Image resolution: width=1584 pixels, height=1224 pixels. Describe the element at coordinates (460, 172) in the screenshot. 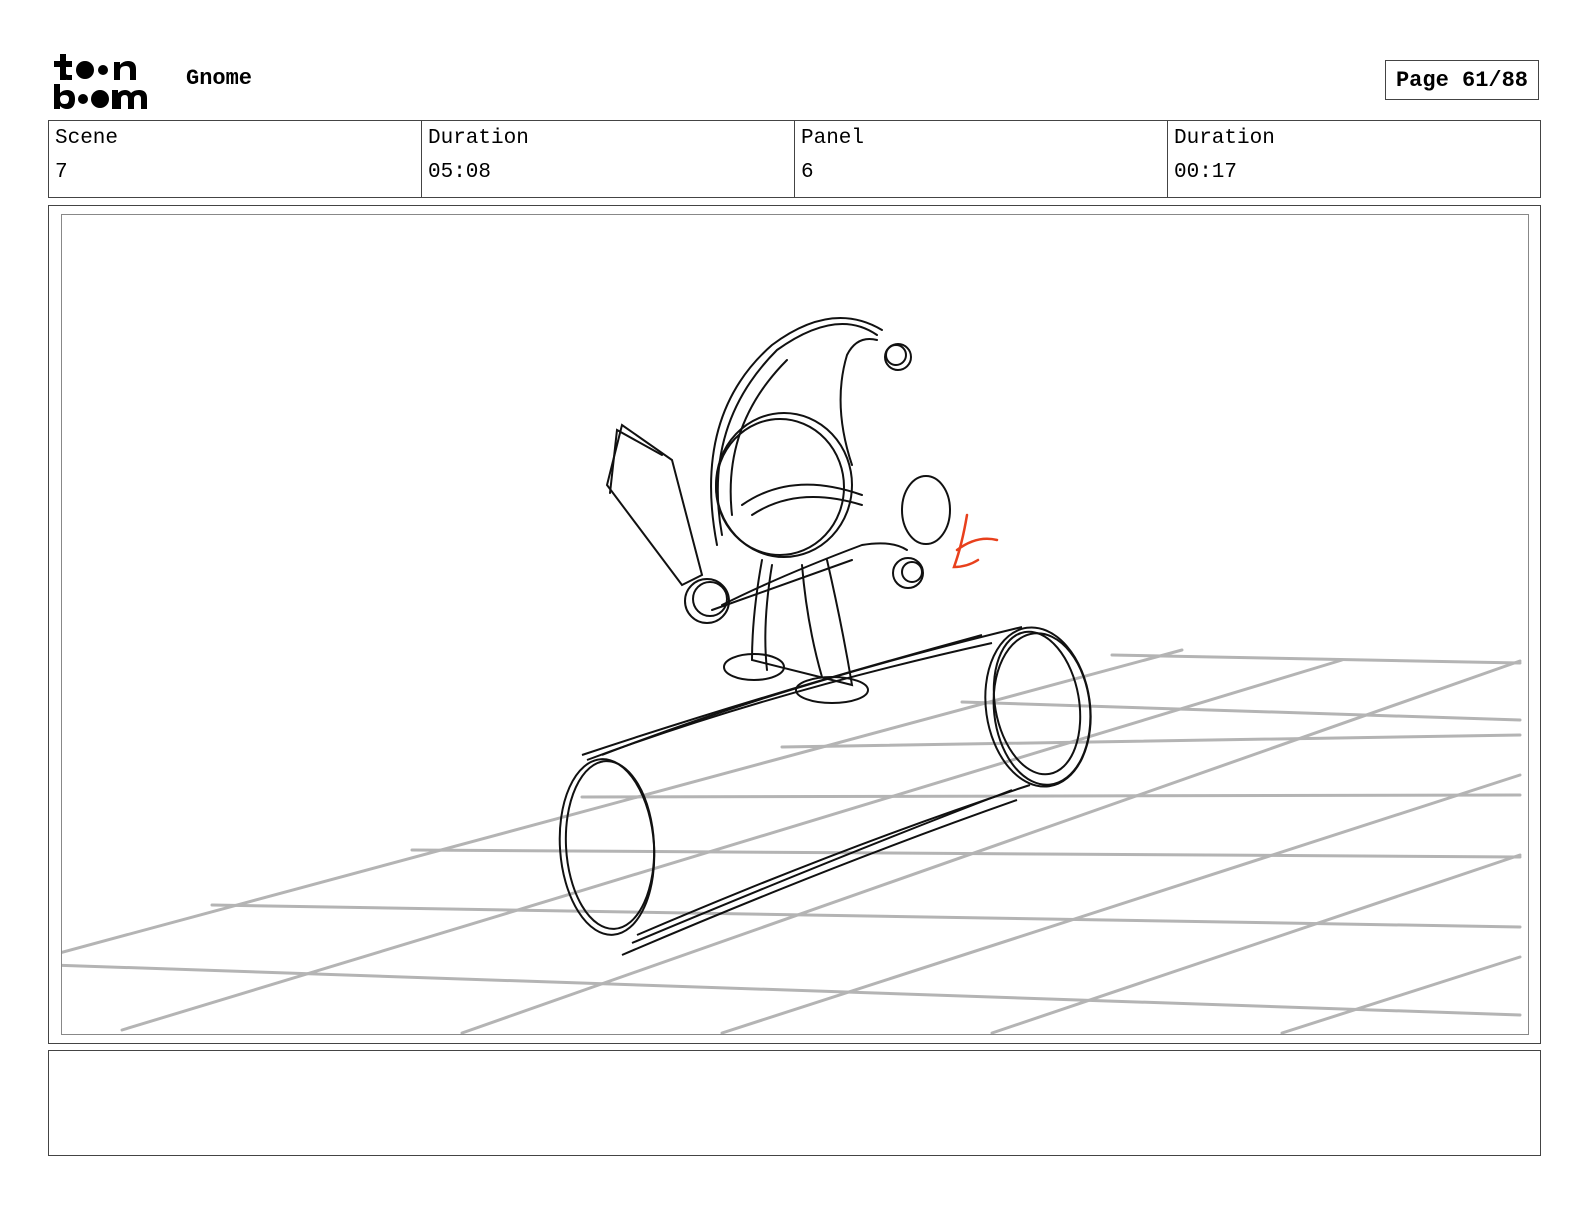

I see `scene-duration-value: 05:08` at that location.